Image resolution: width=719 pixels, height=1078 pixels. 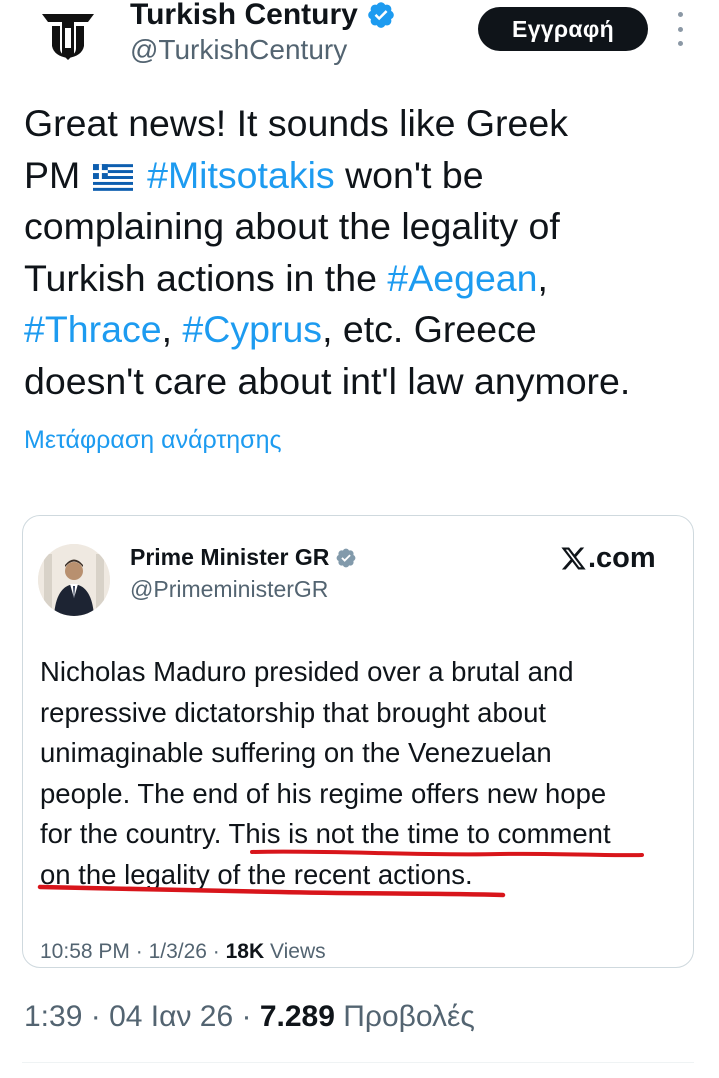 I want to click on turkish-century-avatar, so click(x=68, y=36).